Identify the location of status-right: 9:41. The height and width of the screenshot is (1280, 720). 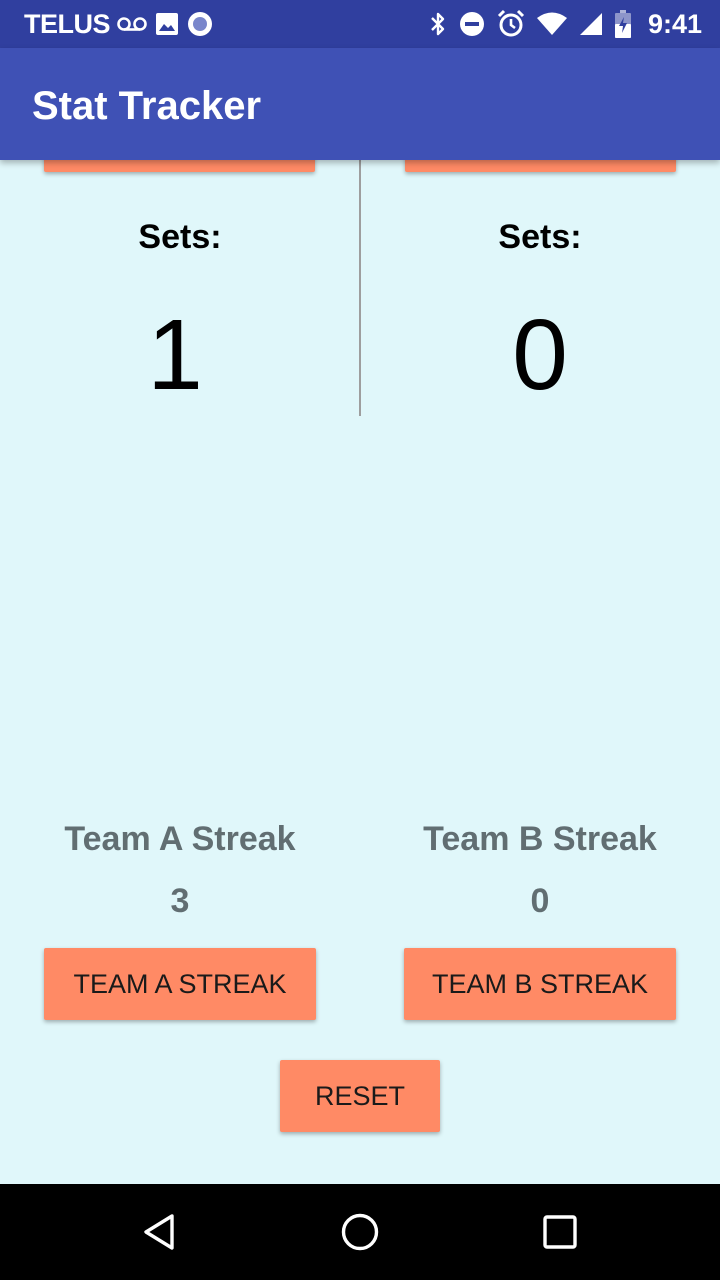
(565, 24).